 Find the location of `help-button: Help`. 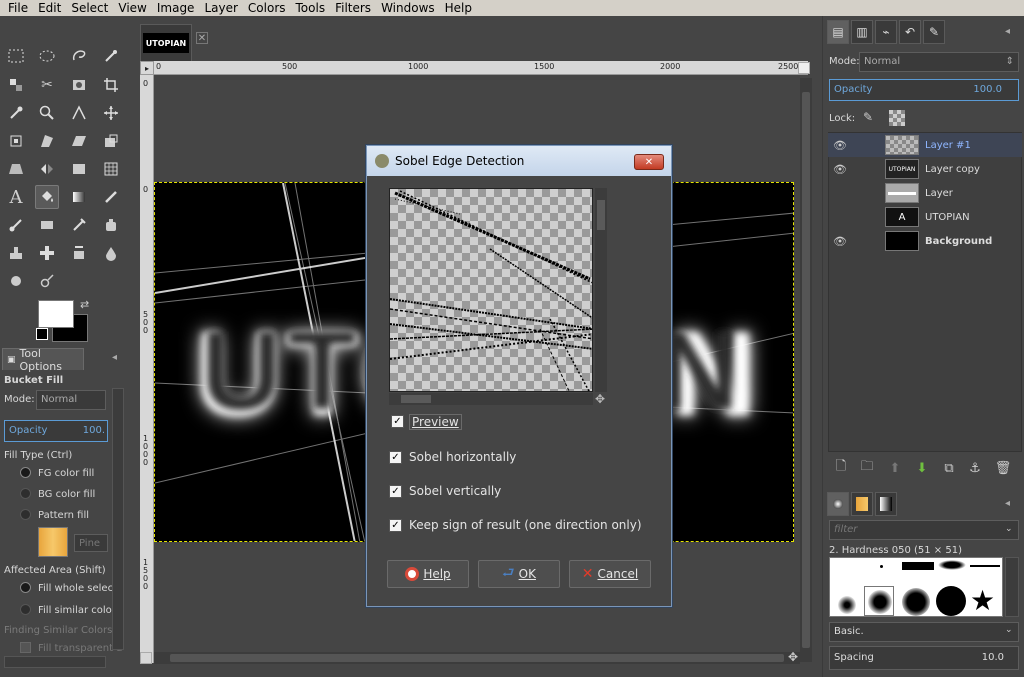

help-button: Help is located at coordinates (428, 574).